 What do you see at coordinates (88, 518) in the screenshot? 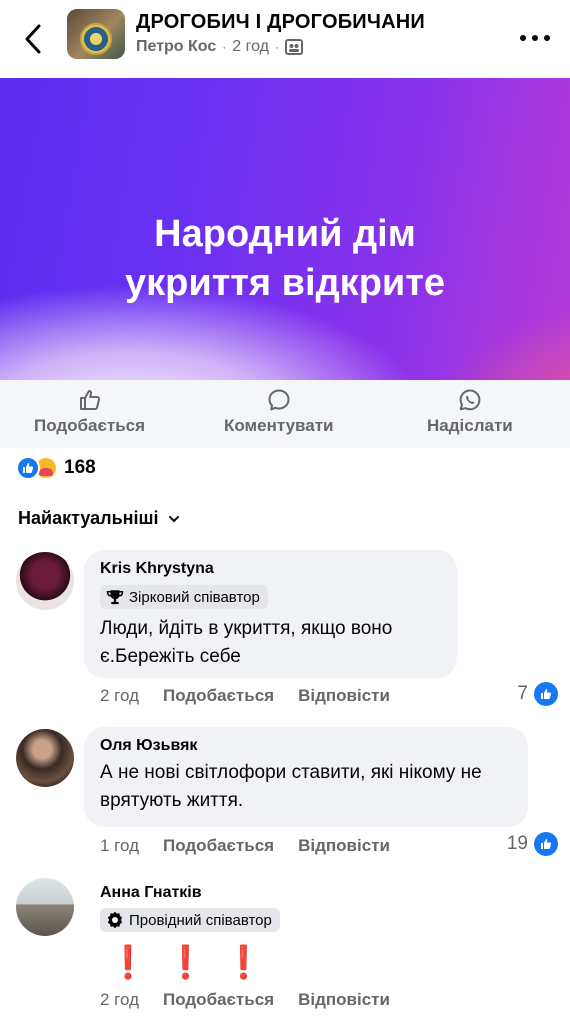
I see `sort-label: Найактуальніші` at bounding box center [88, 518].